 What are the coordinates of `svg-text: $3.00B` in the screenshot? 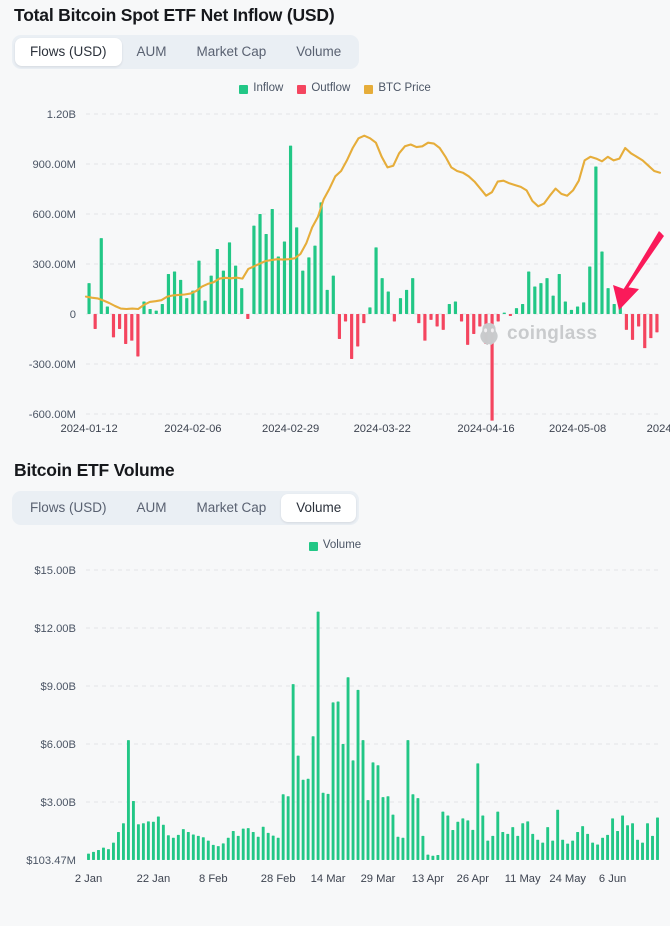 It's located at (58, 803).